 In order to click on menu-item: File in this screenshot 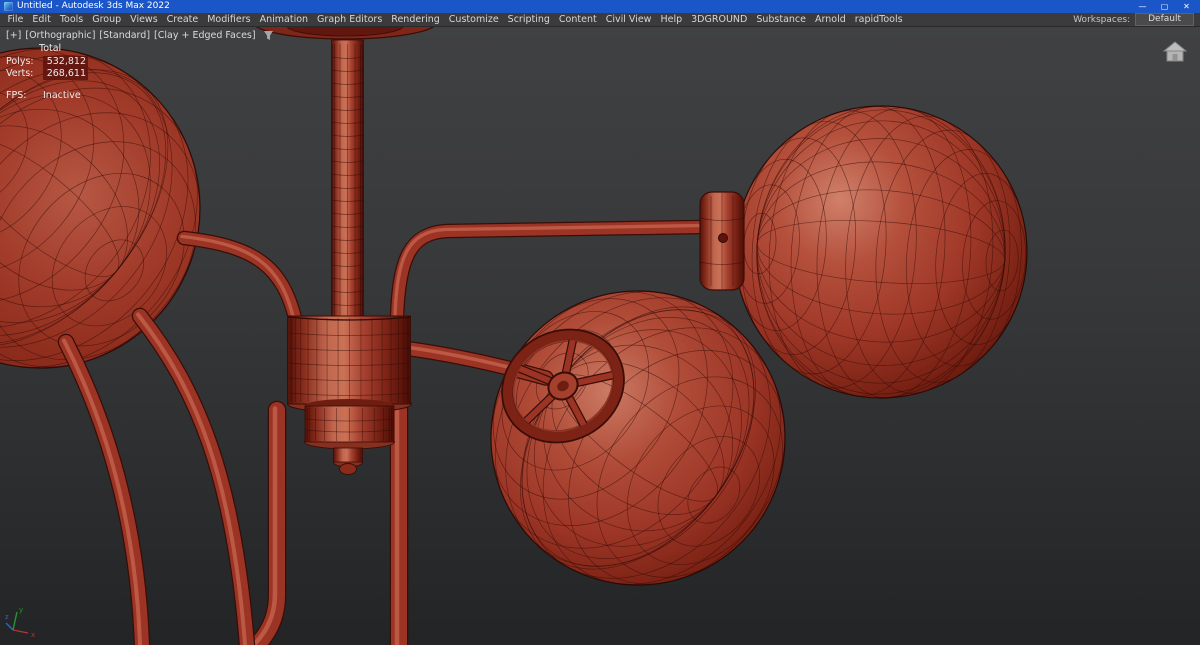, I will do `click(15, 20)`.